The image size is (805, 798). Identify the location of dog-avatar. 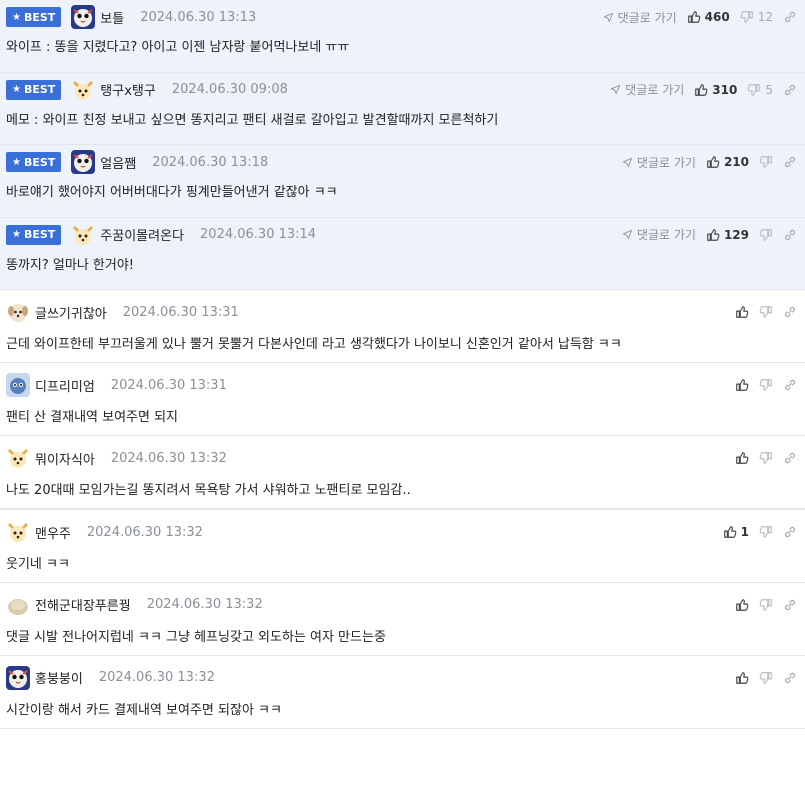
(18, 312).